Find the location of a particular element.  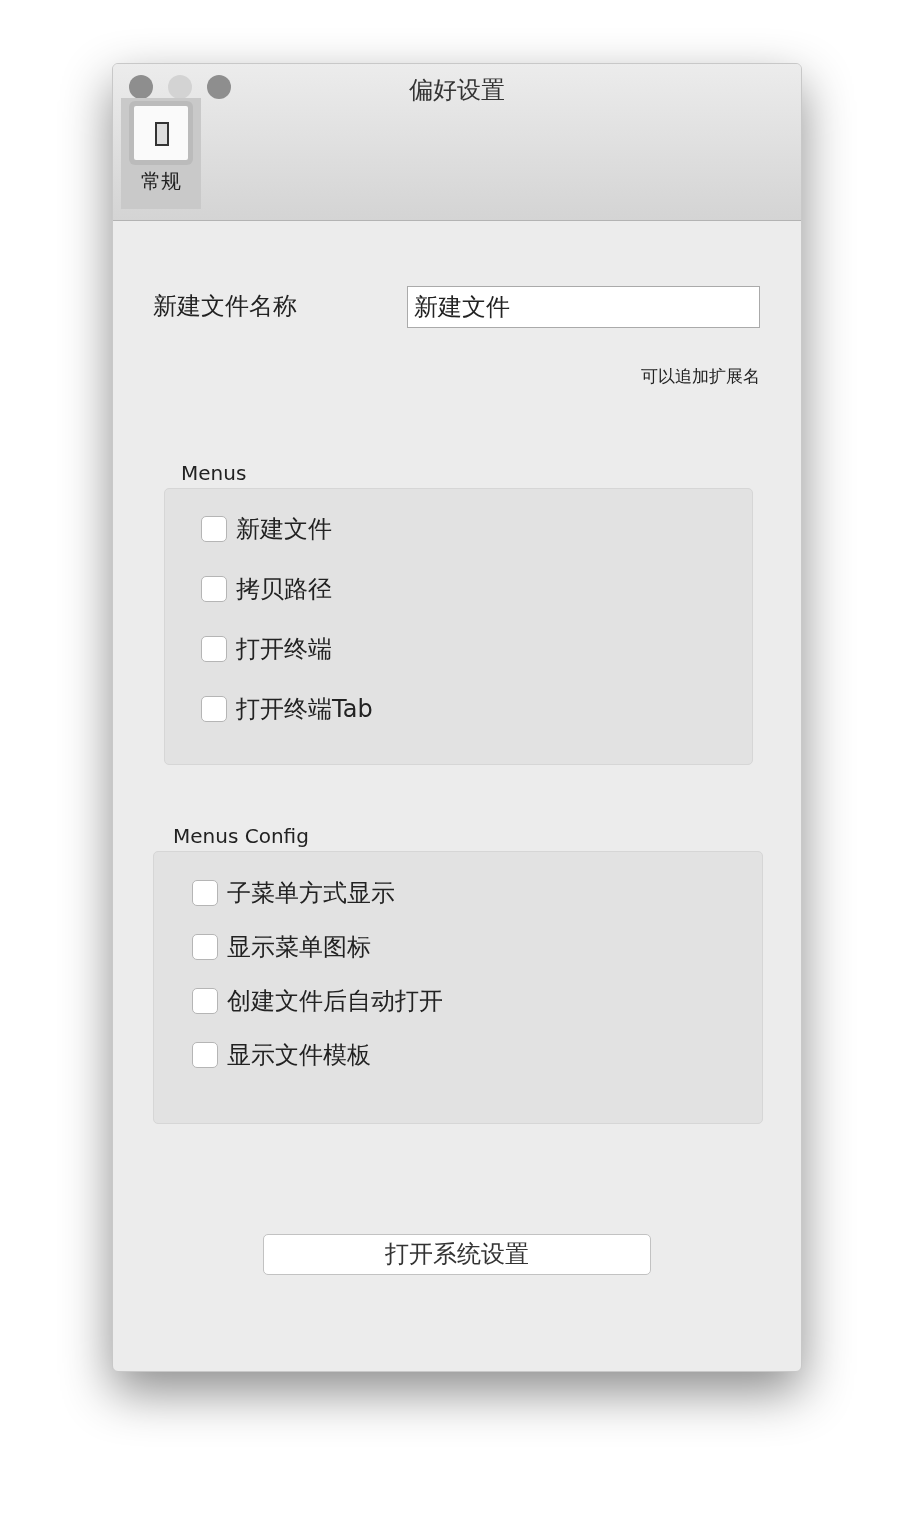

checkbox-label: 显示菜单图标 is located at coordinates (299, 946).